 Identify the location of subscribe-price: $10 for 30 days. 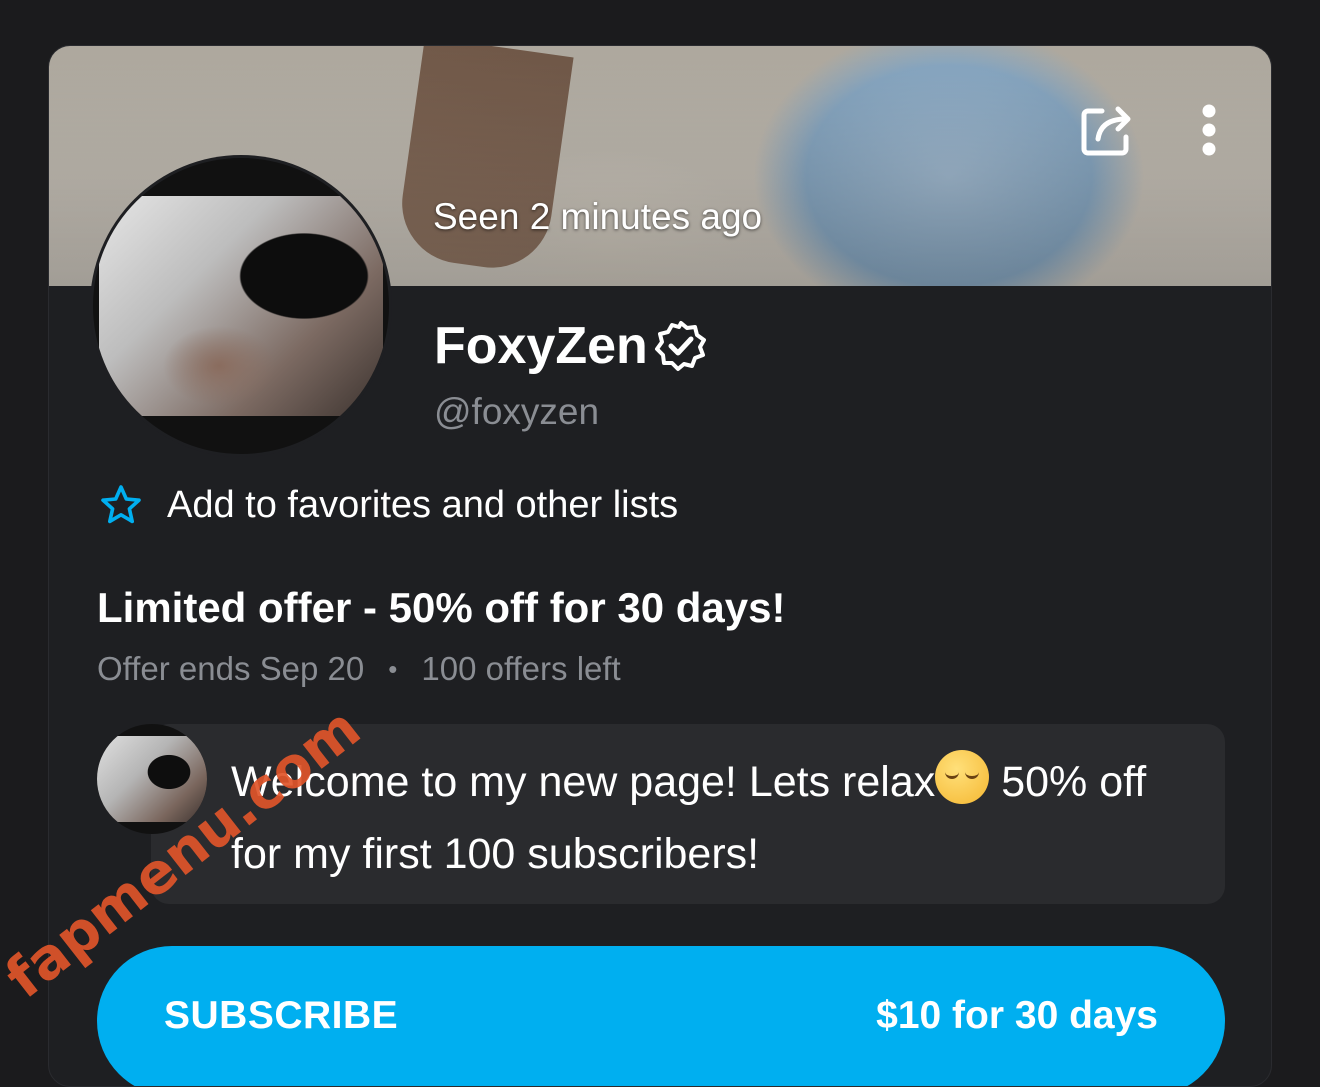
(1017, 1015).